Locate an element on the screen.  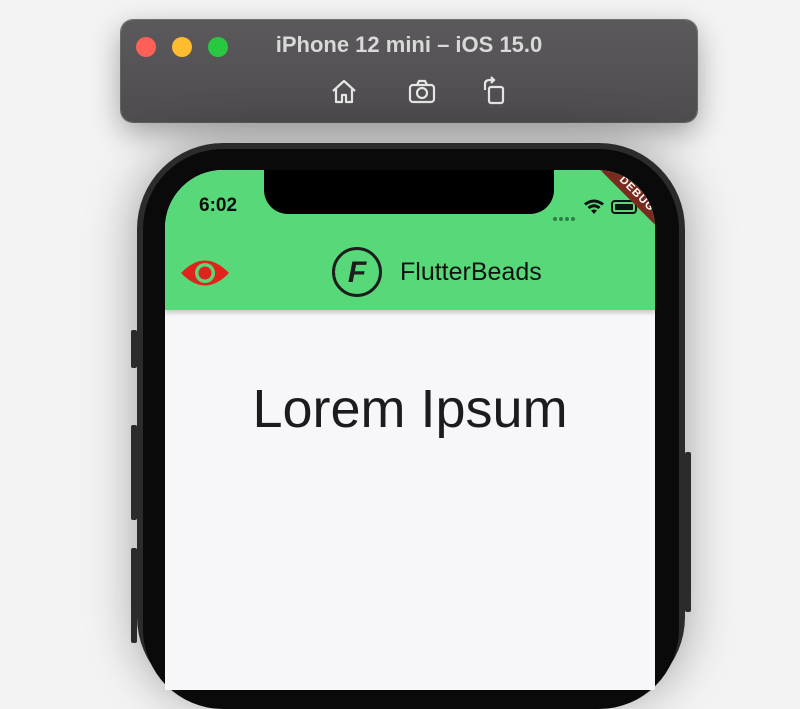
phone-volume-up is located at coordinates (134, 472).